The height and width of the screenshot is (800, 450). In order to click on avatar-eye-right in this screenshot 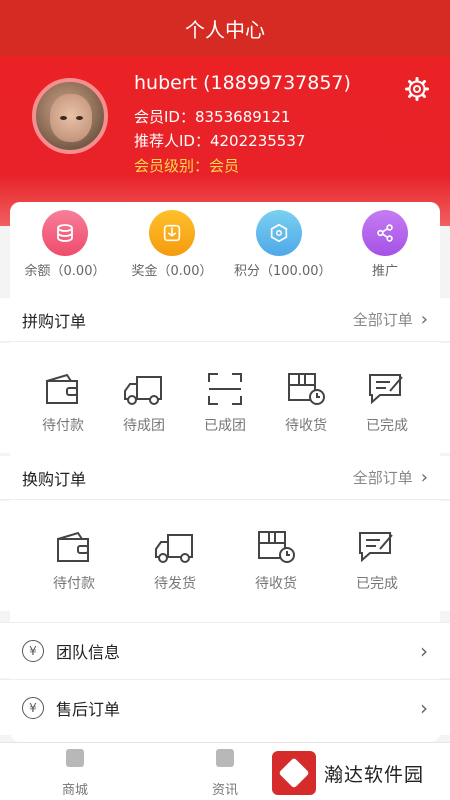, I will do `click(79, 118)`.